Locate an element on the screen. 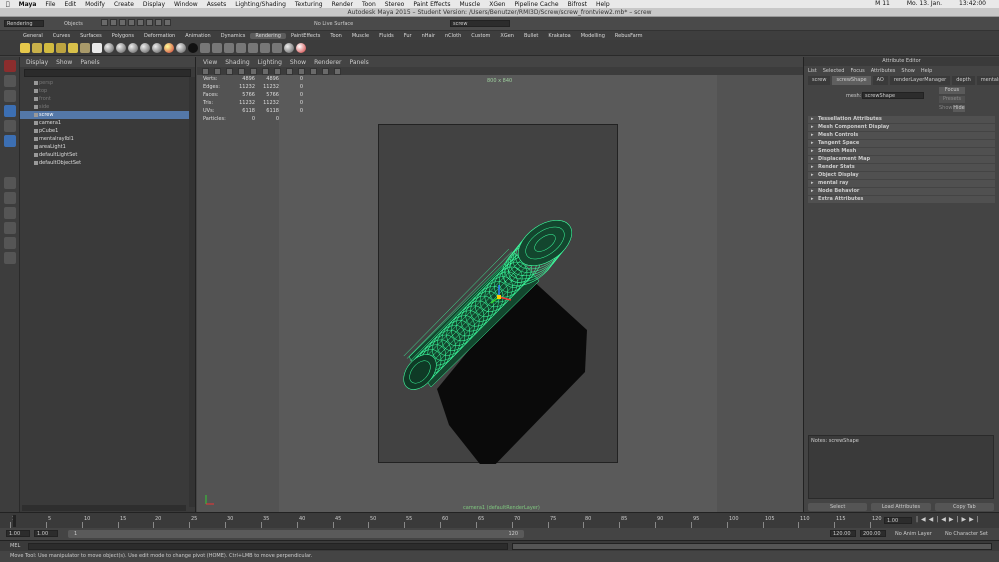  mesh-name-field: screwShape is located at coordinates (893, 95).